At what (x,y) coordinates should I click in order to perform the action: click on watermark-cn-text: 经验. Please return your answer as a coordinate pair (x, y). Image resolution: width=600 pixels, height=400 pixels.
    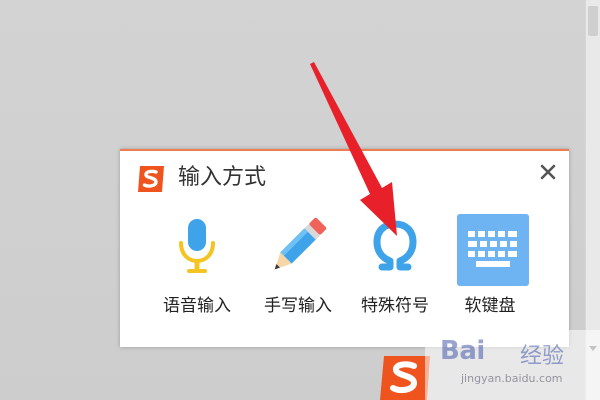
    Looking at the image, I should click on (542, 356).